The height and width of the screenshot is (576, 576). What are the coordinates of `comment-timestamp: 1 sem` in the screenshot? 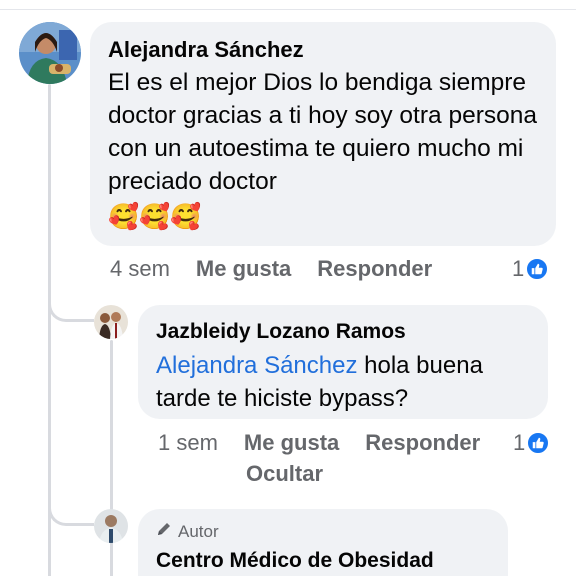 It's located at (188, 443).